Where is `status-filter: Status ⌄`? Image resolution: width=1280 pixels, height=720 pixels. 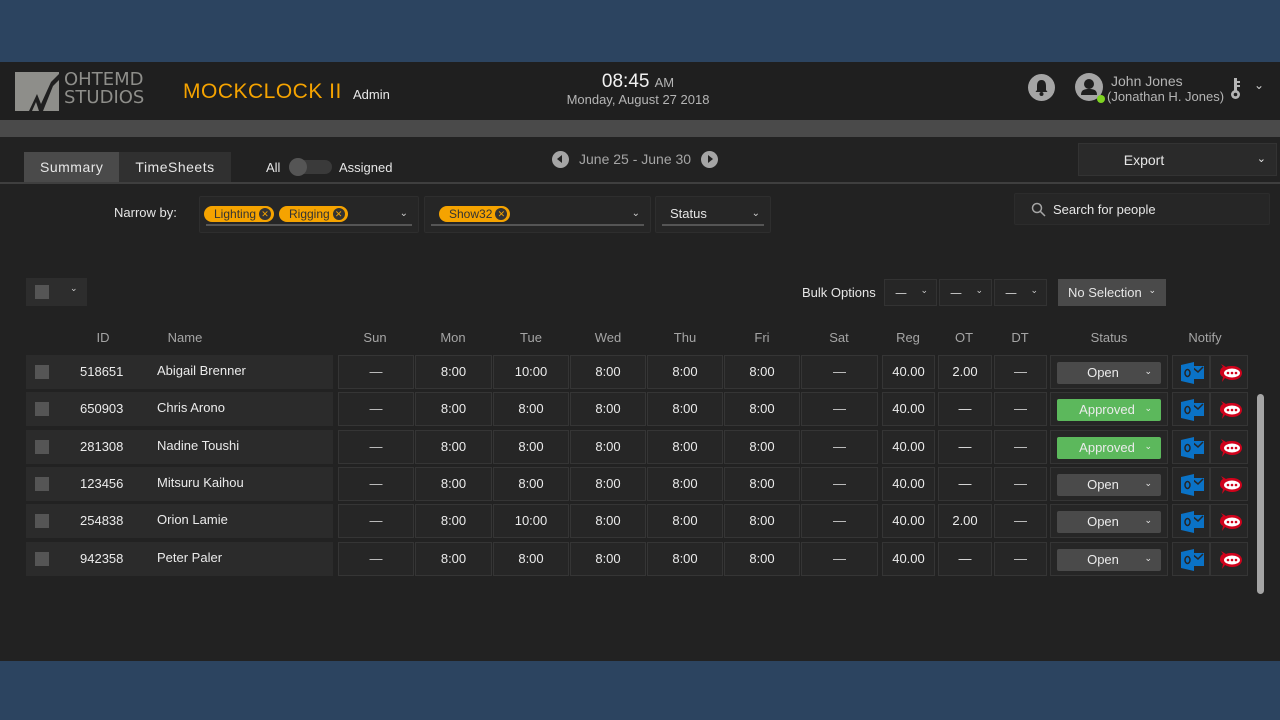
status-filter: Status ⌄ is located at coordinates (713, 214).